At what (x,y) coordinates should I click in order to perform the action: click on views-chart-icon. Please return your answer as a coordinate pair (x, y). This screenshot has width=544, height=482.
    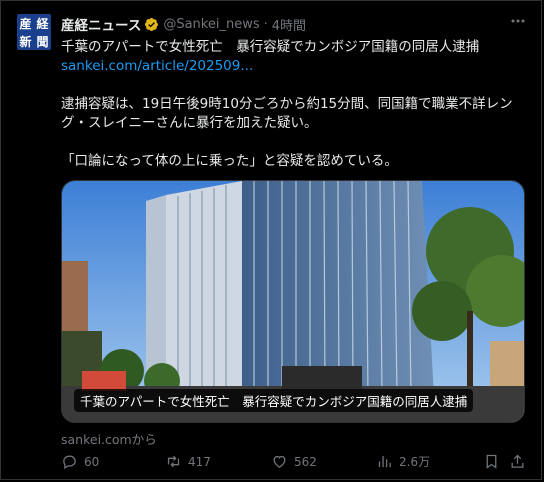
    Looking at the image, I should click on (384, 461).